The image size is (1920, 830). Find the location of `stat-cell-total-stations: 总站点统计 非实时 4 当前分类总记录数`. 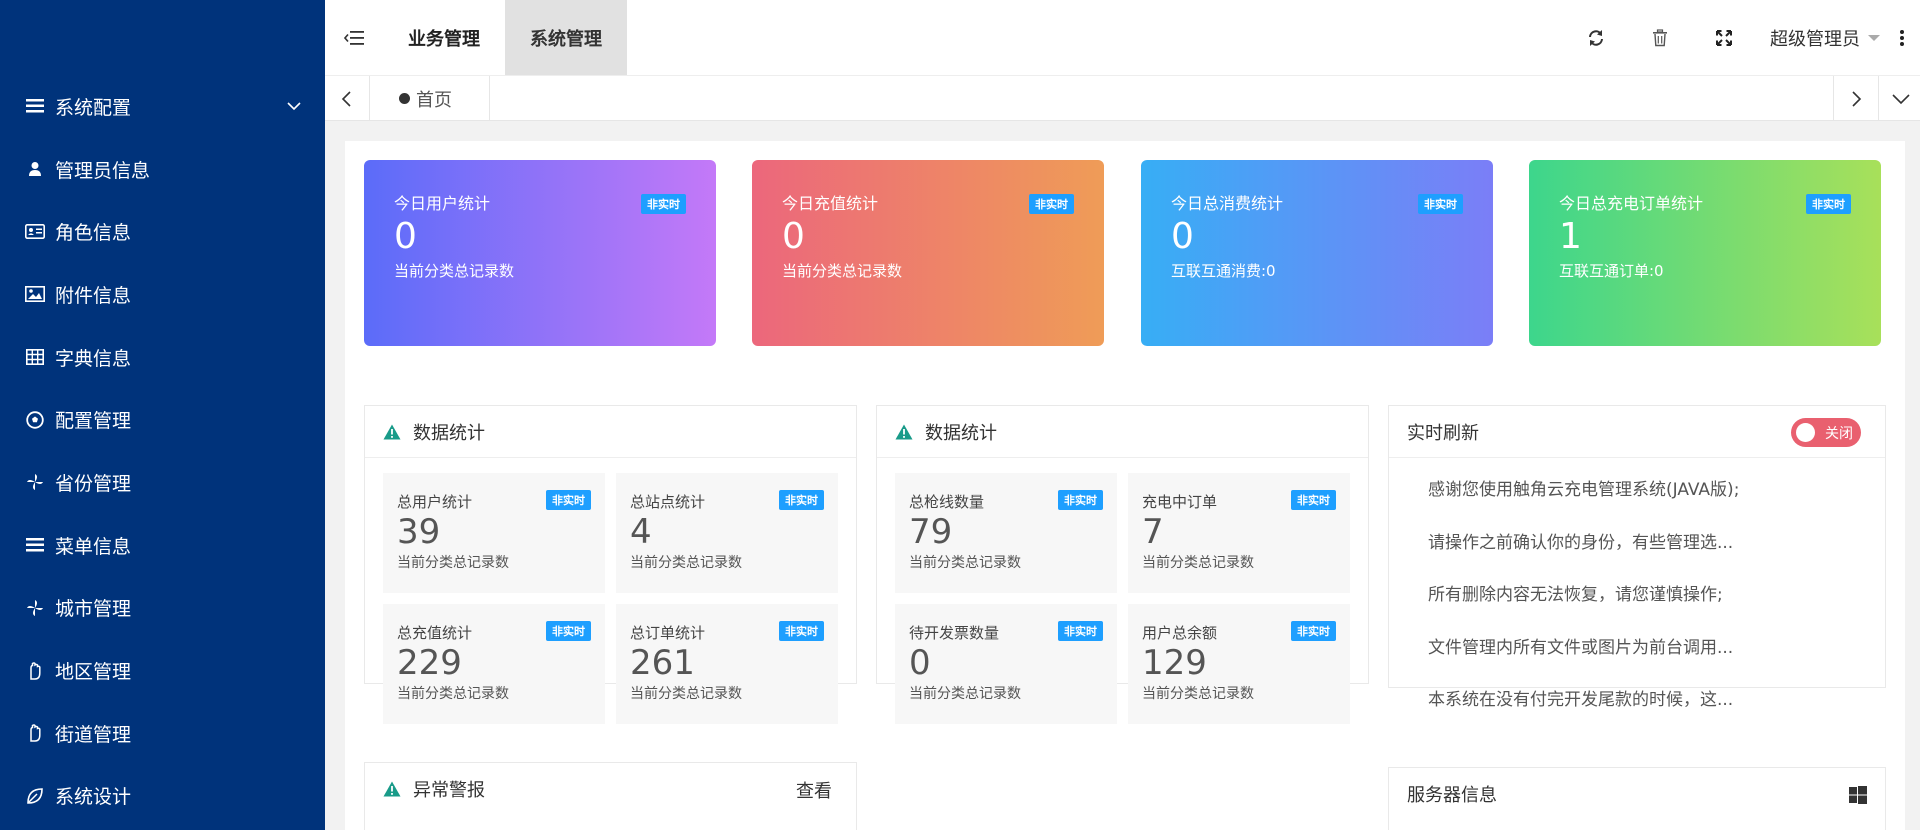

stat-cell-total-stations: 总站点统计 非实时 4 当前分类总记录数 is located at coordinates (727, 533).